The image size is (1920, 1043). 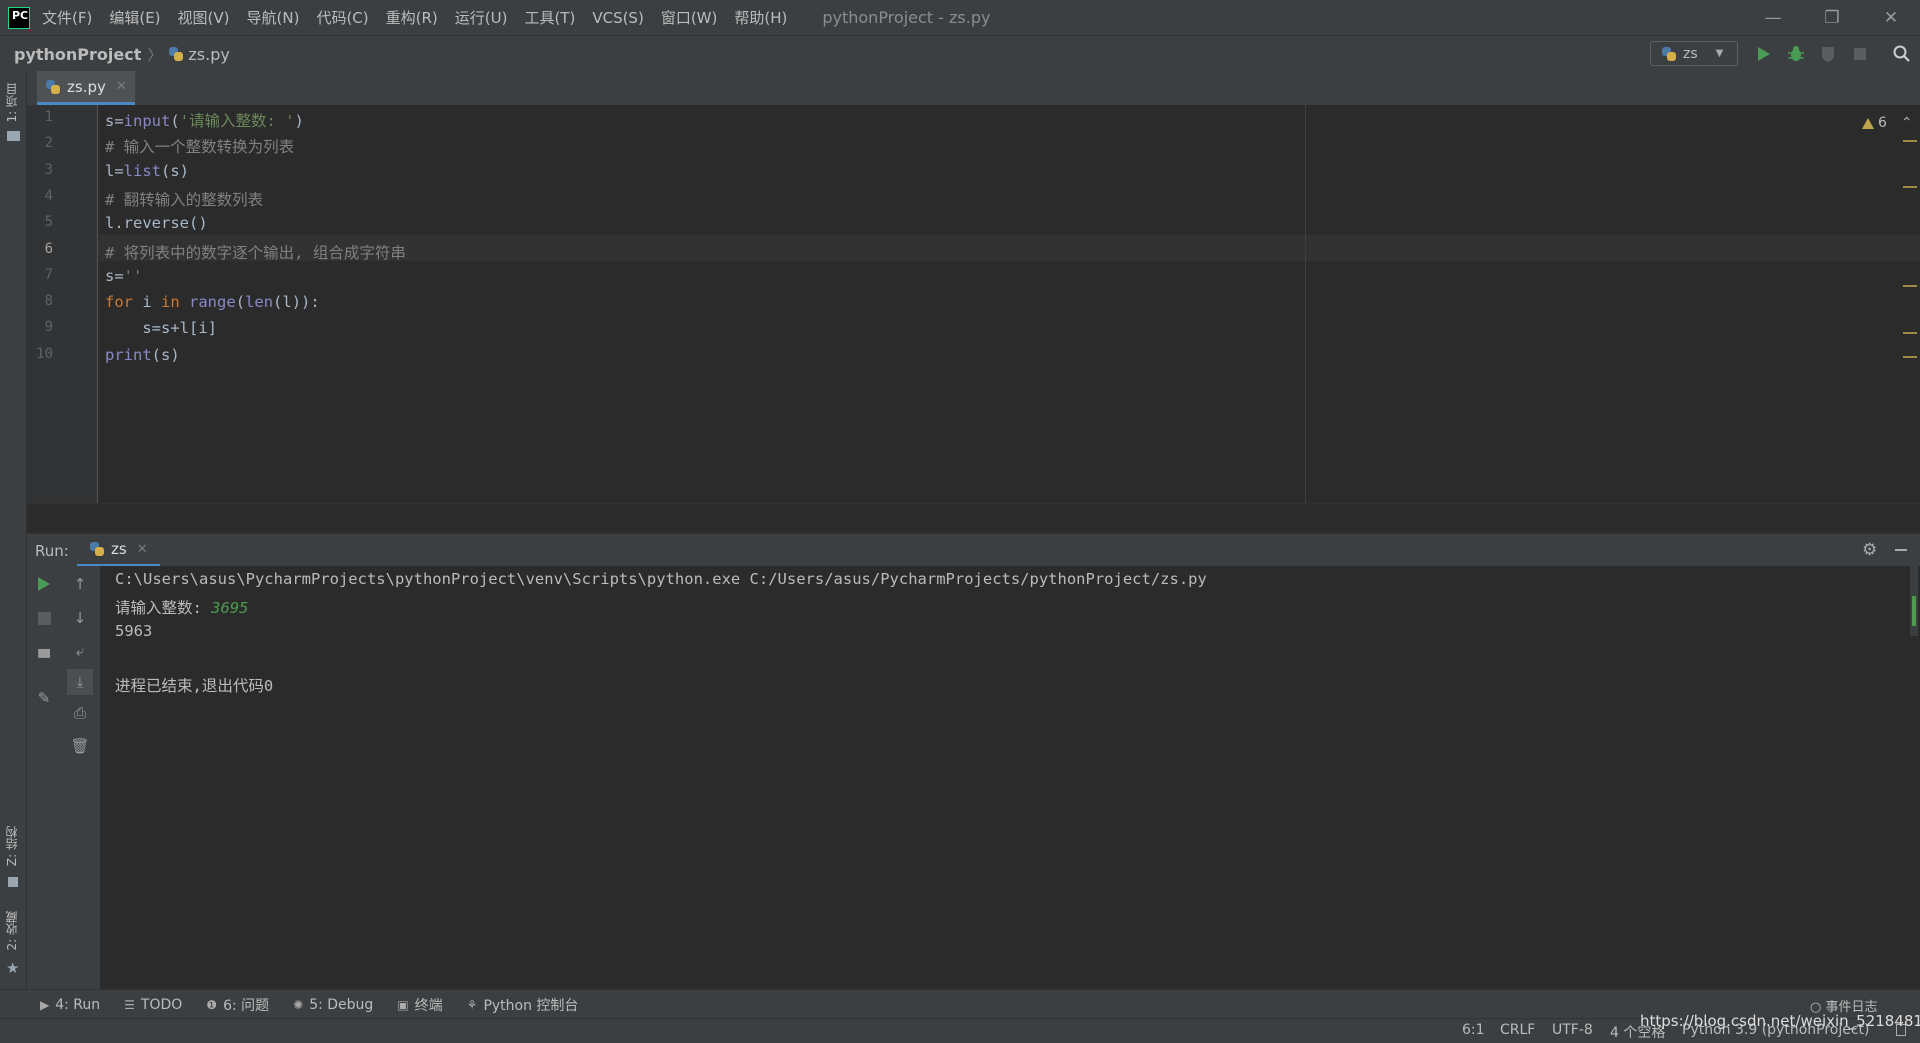 What do you see at coordinates (80, 584) in the screenshot?
I see `up-arrow-icon: ↑` at bounding box center [80, 584].